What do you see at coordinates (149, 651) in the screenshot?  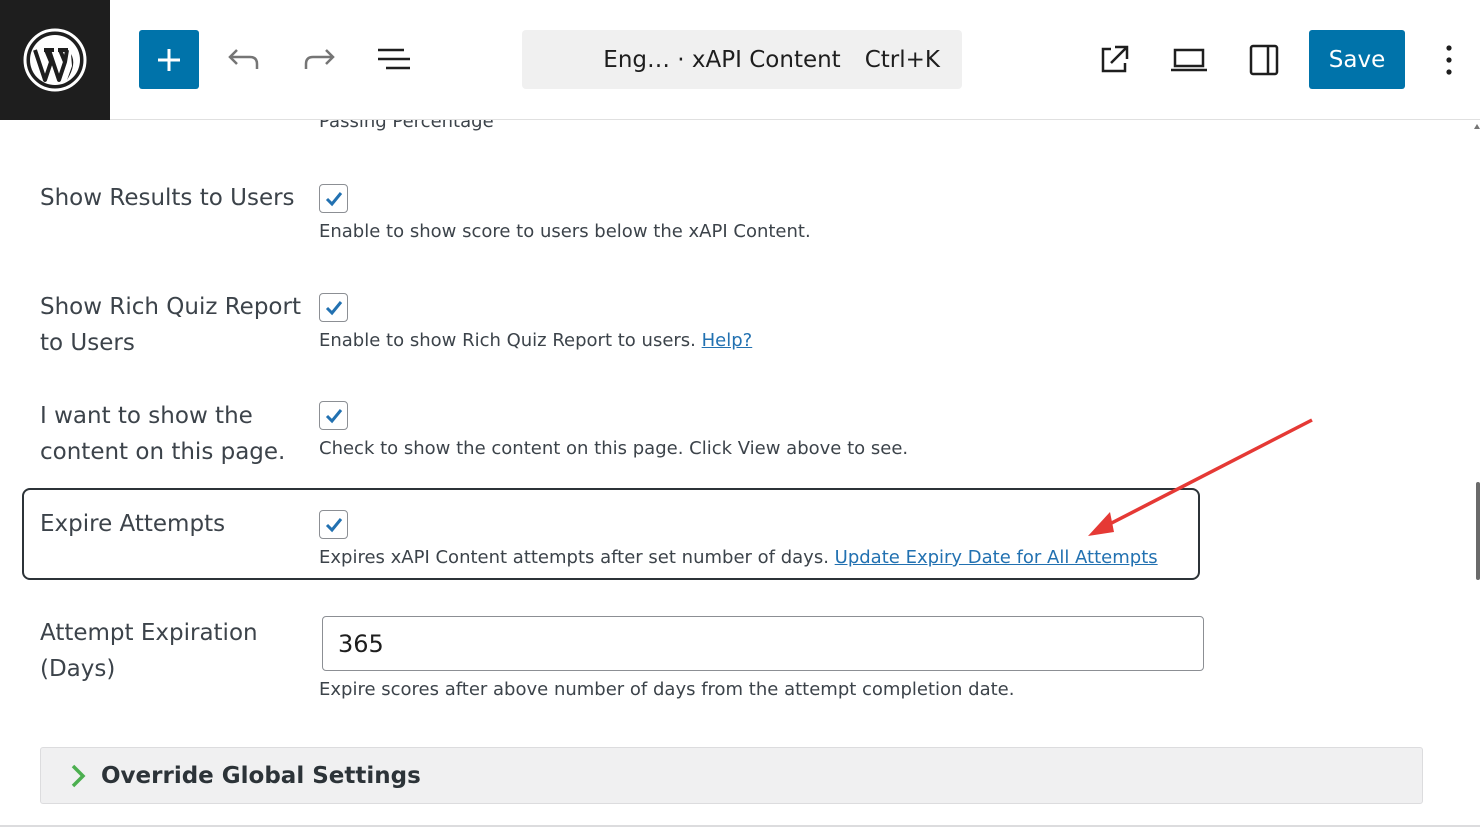 I see `attempt-expiration-label: Attempt Expiration (Days)` at bounding box center [149, 651].